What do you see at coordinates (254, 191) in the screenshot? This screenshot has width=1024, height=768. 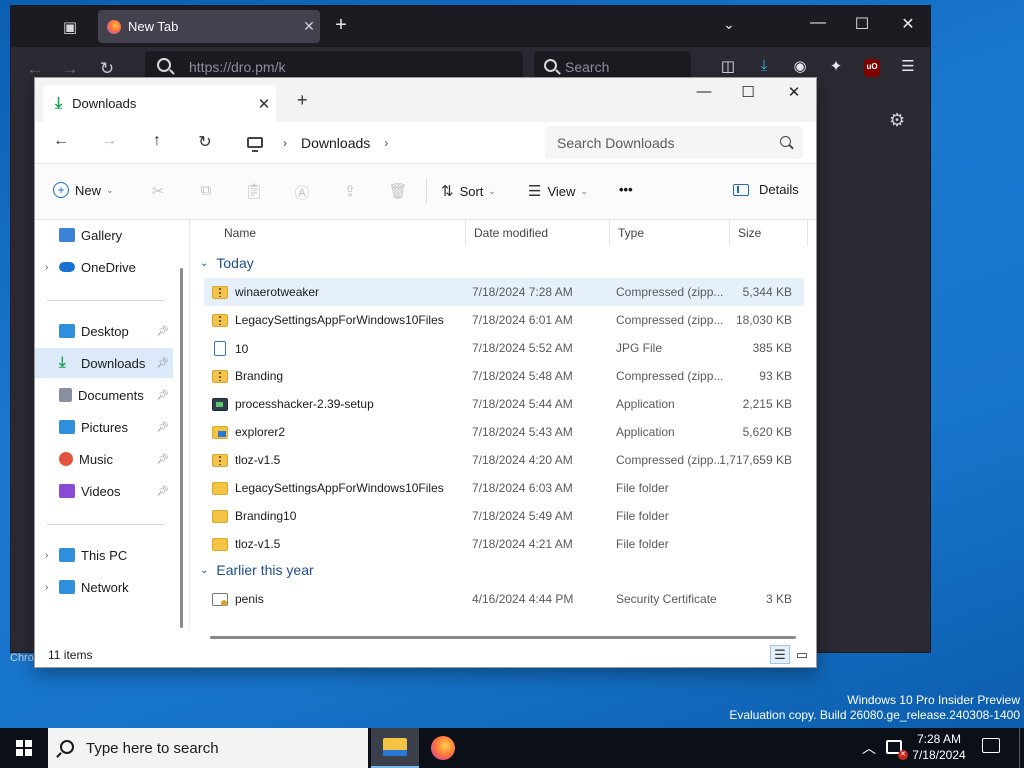 I see `paste-icon: 📋︎` at bounding box center [254, 191].